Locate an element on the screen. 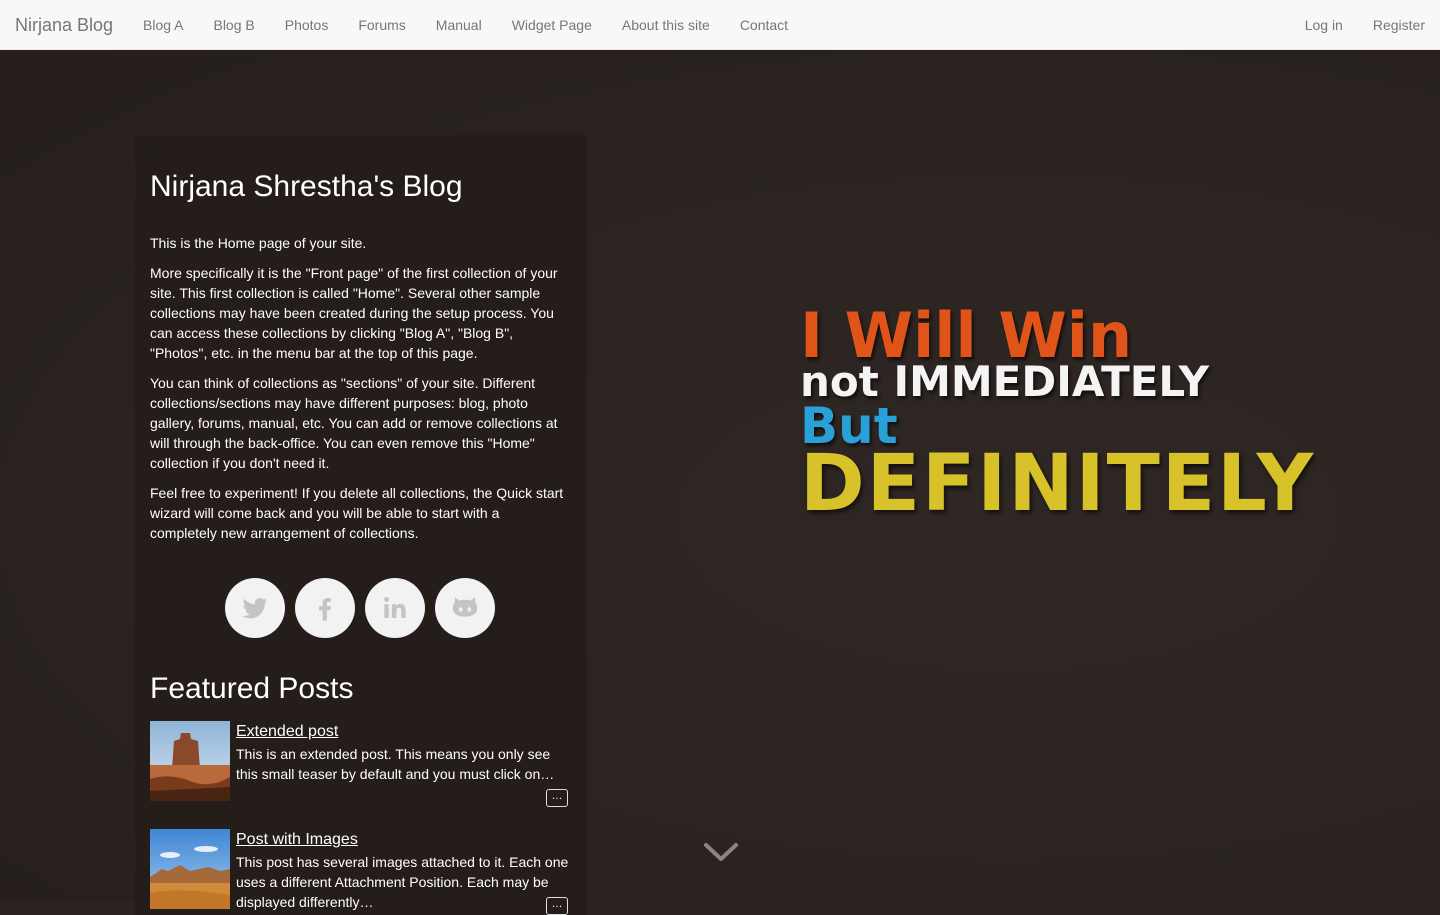  github-icon is located at coordinates (465, 608).